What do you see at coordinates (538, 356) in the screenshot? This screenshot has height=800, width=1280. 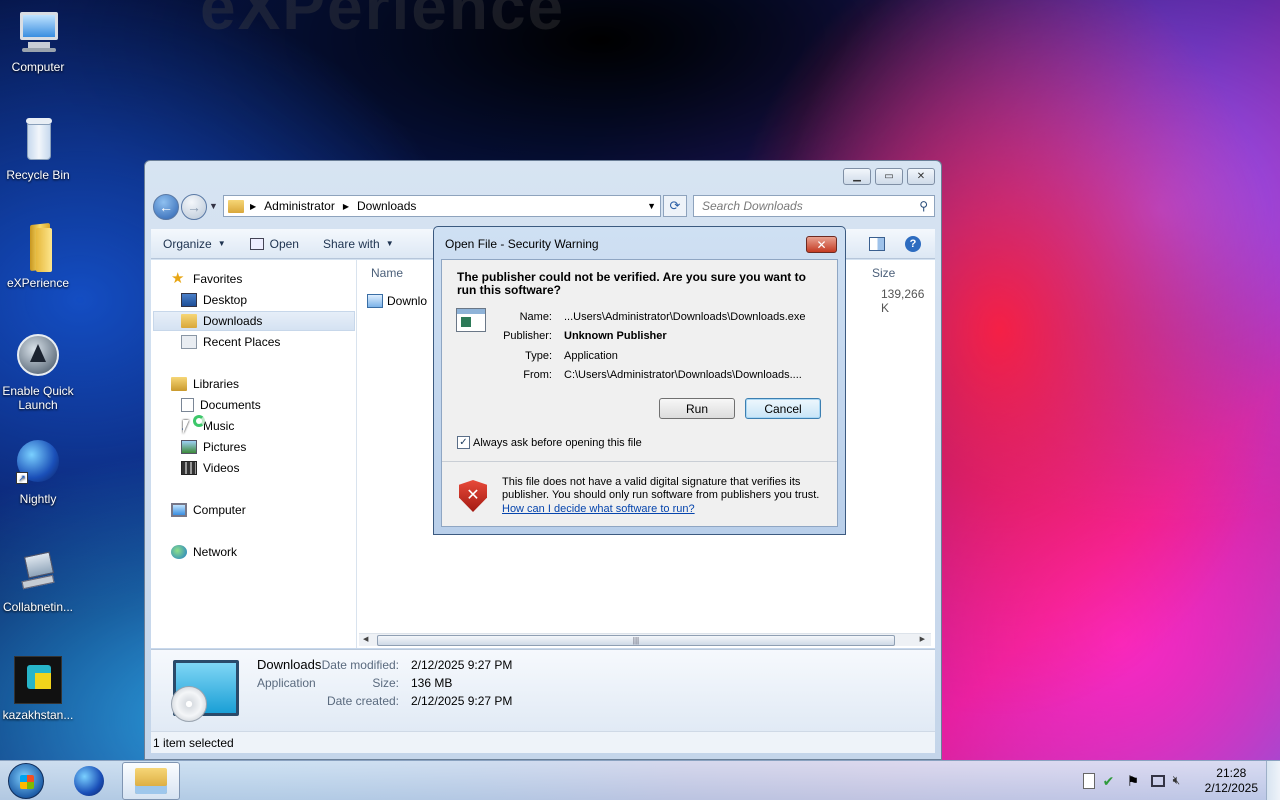 I see `type-label: Type:` at bounding box center [538, 356].